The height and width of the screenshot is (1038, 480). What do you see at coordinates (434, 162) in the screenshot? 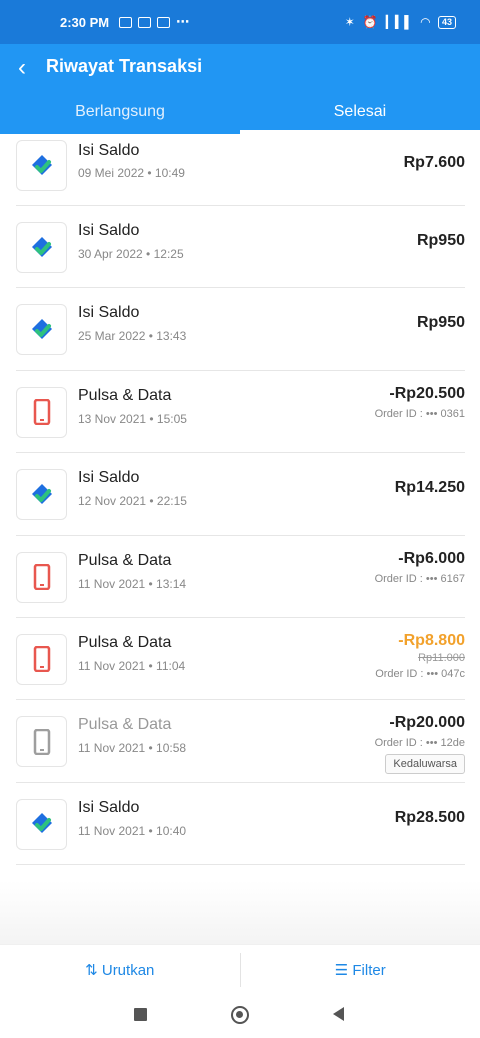
I see `transaction-amount: Rp7.600` at bounding box center [434, 162].